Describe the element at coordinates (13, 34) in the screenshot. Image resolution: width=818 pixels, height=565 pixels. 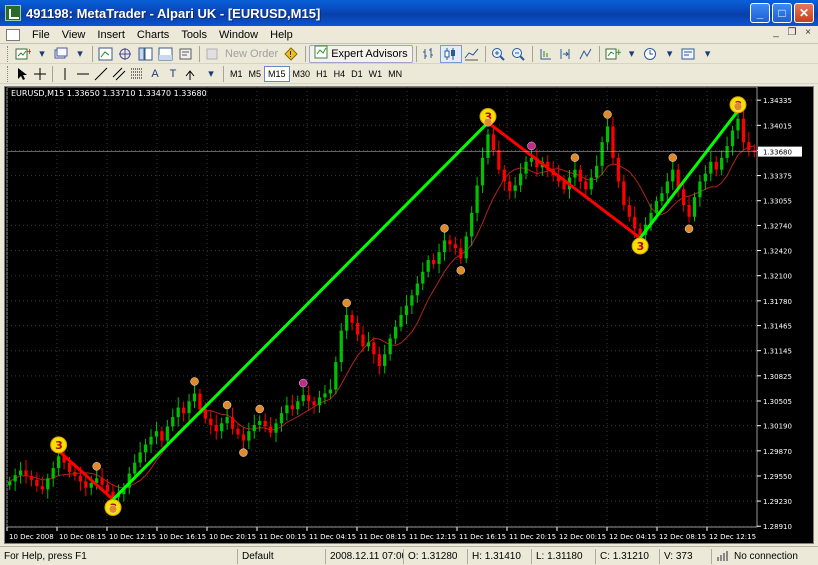
I see `chart-document-icon` at that location.